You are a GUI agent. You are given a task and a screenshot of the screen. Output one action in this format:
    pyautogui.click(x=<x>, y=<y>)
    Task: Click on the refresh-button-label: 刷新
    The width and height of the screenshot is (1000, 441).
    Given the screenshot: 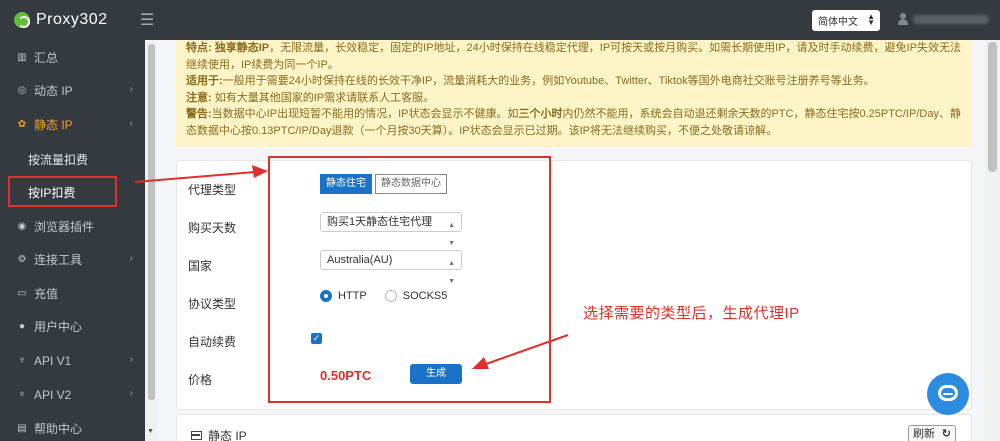 What is the action you would take?
    pyautogui.click(x=924, y=434)
    